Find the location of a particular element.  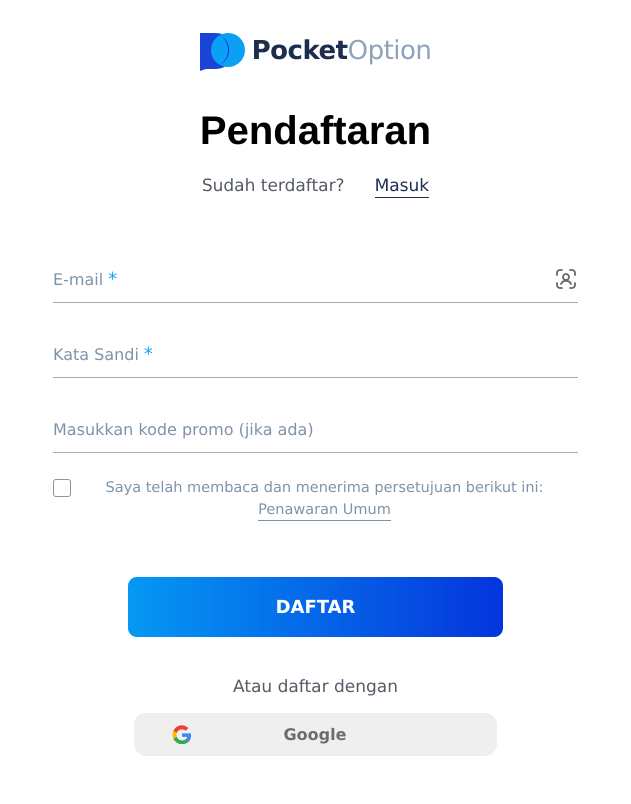

input-field: Kata Sandi is located at coordinates (96, 354).